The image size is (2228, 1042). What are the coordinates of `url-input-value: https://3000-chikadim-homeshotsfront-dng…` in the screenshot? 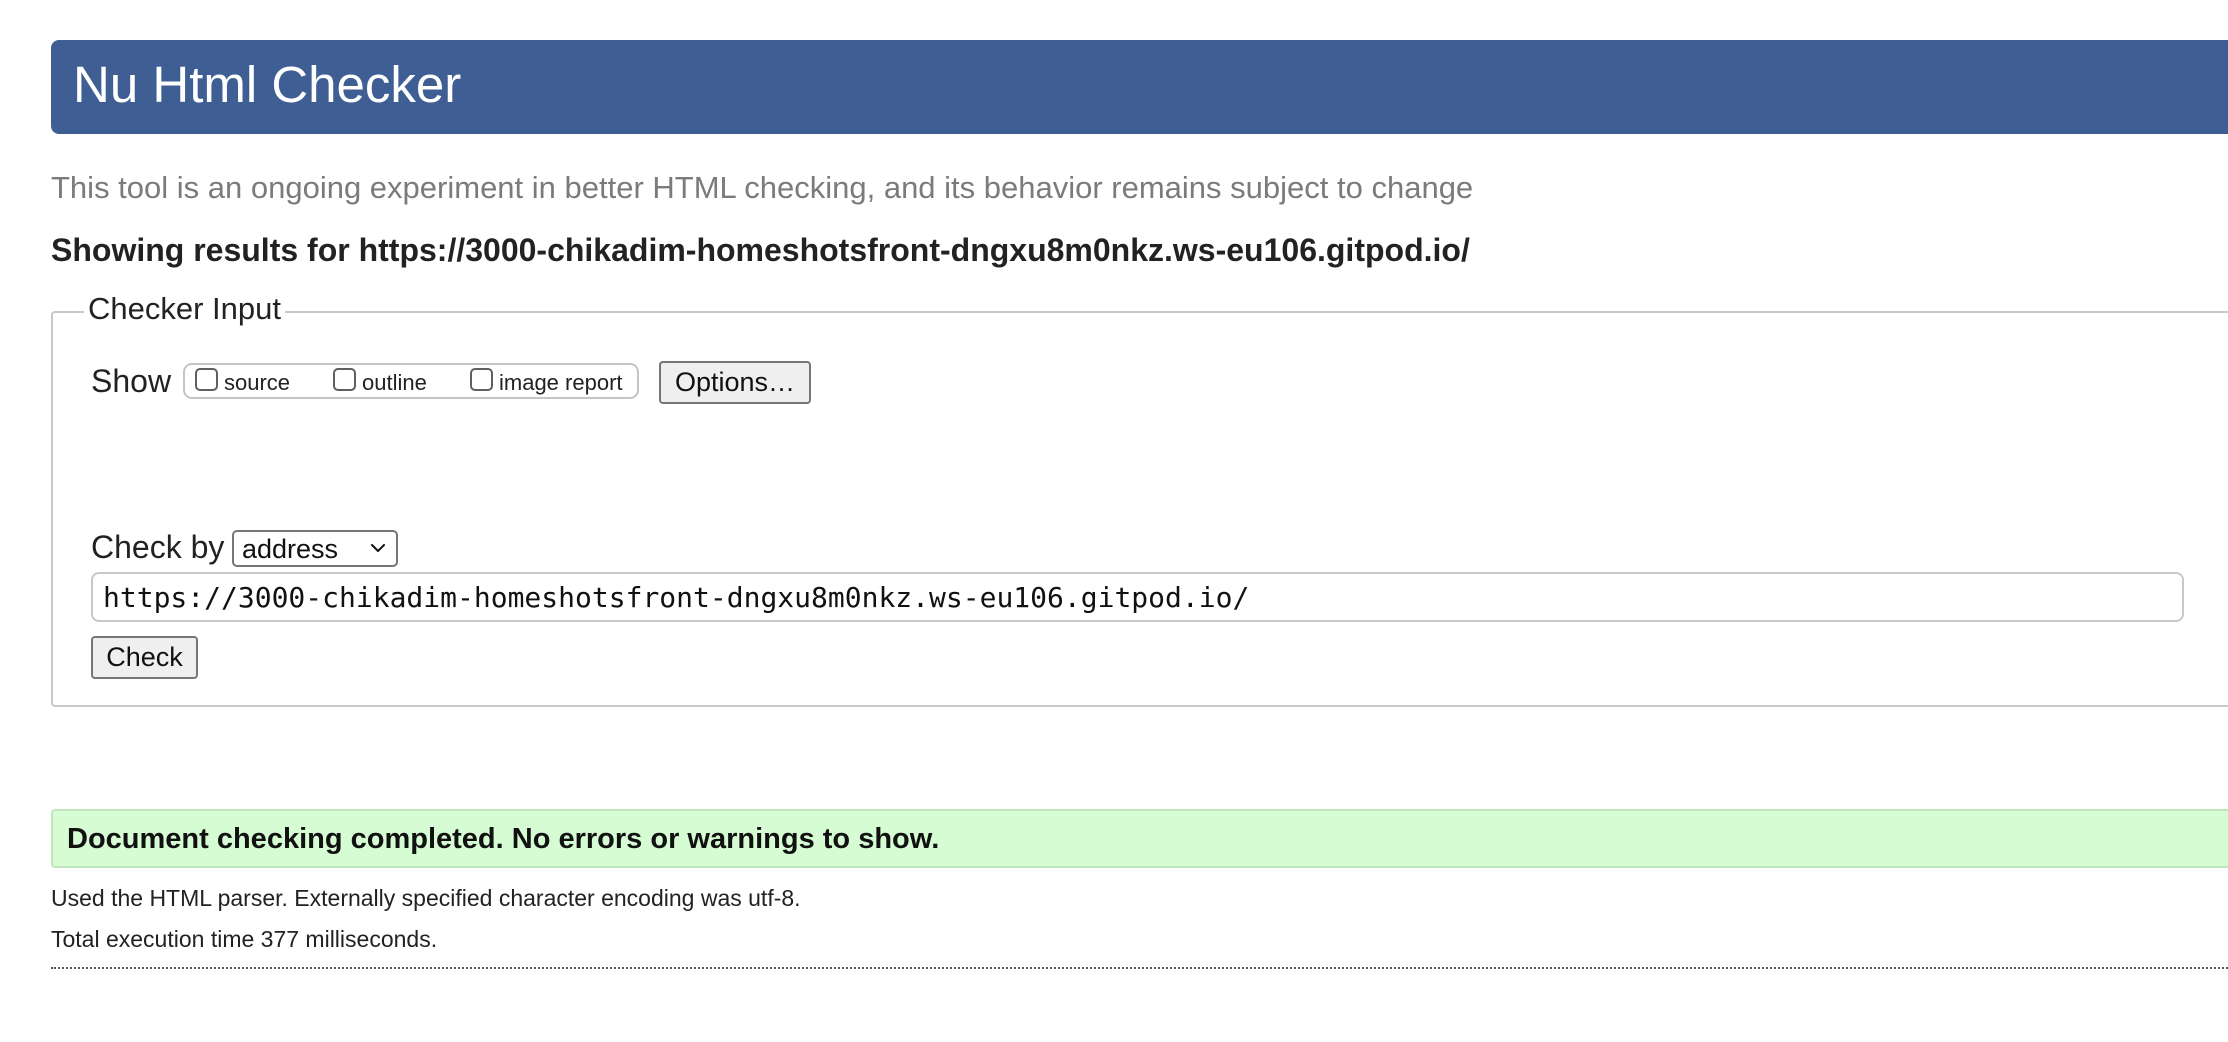 It's located at (676, 598).